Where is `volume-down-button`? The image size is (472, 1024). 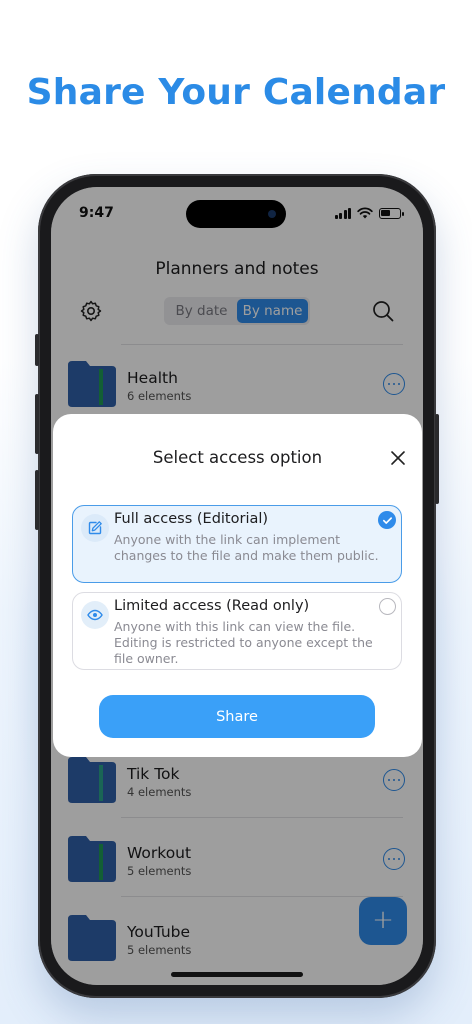
volume-down-button is located at coordinates (37, 500).